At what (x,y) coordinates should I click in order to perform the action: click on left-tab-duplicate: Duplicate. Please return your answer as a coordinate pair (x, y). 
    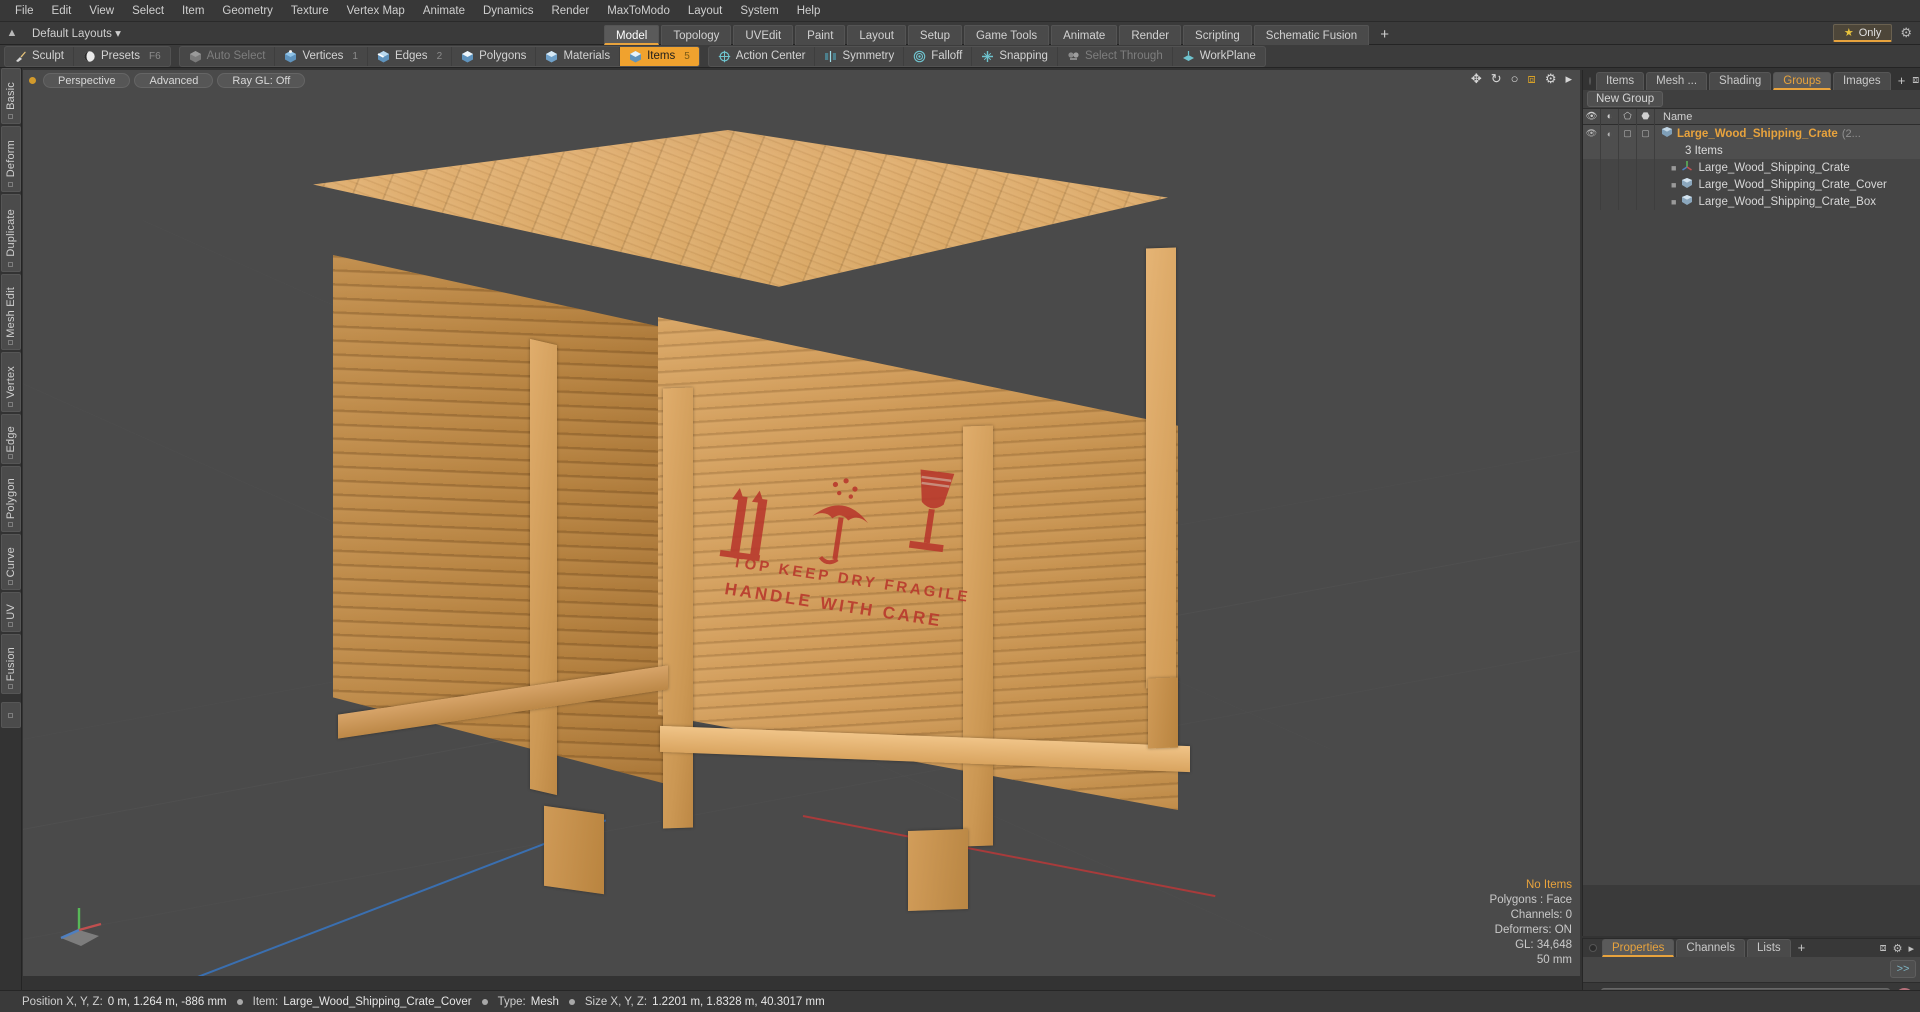
    Looking at the image, I should click on (11, 233).